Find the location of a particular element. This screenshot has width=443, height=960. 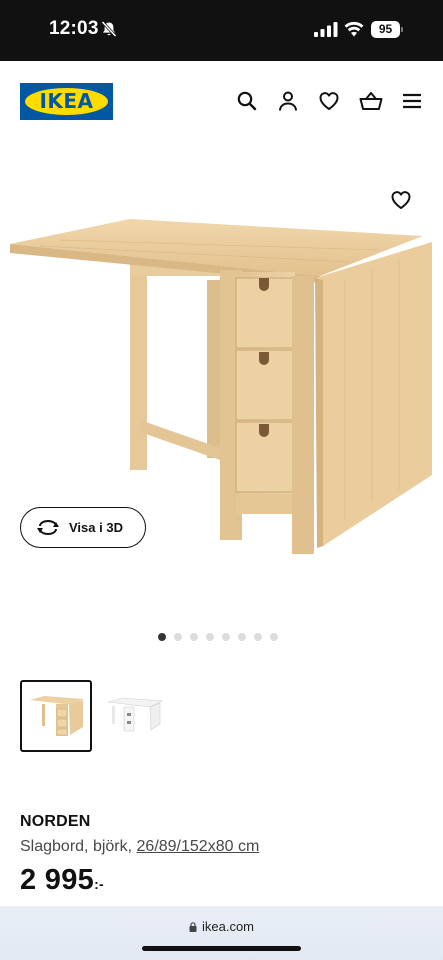

site-header: IKEA is located at coordinates (221, 101).